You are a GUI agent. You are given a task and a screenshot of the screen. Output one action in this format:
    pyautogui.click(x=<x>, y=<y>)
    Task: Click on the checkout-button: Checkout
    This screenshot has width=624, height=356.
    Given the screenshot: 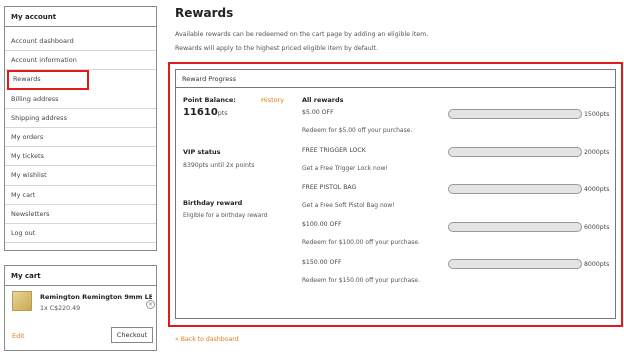 What is the action you would take?
    pyautogui.click(x=132, y=335)
    